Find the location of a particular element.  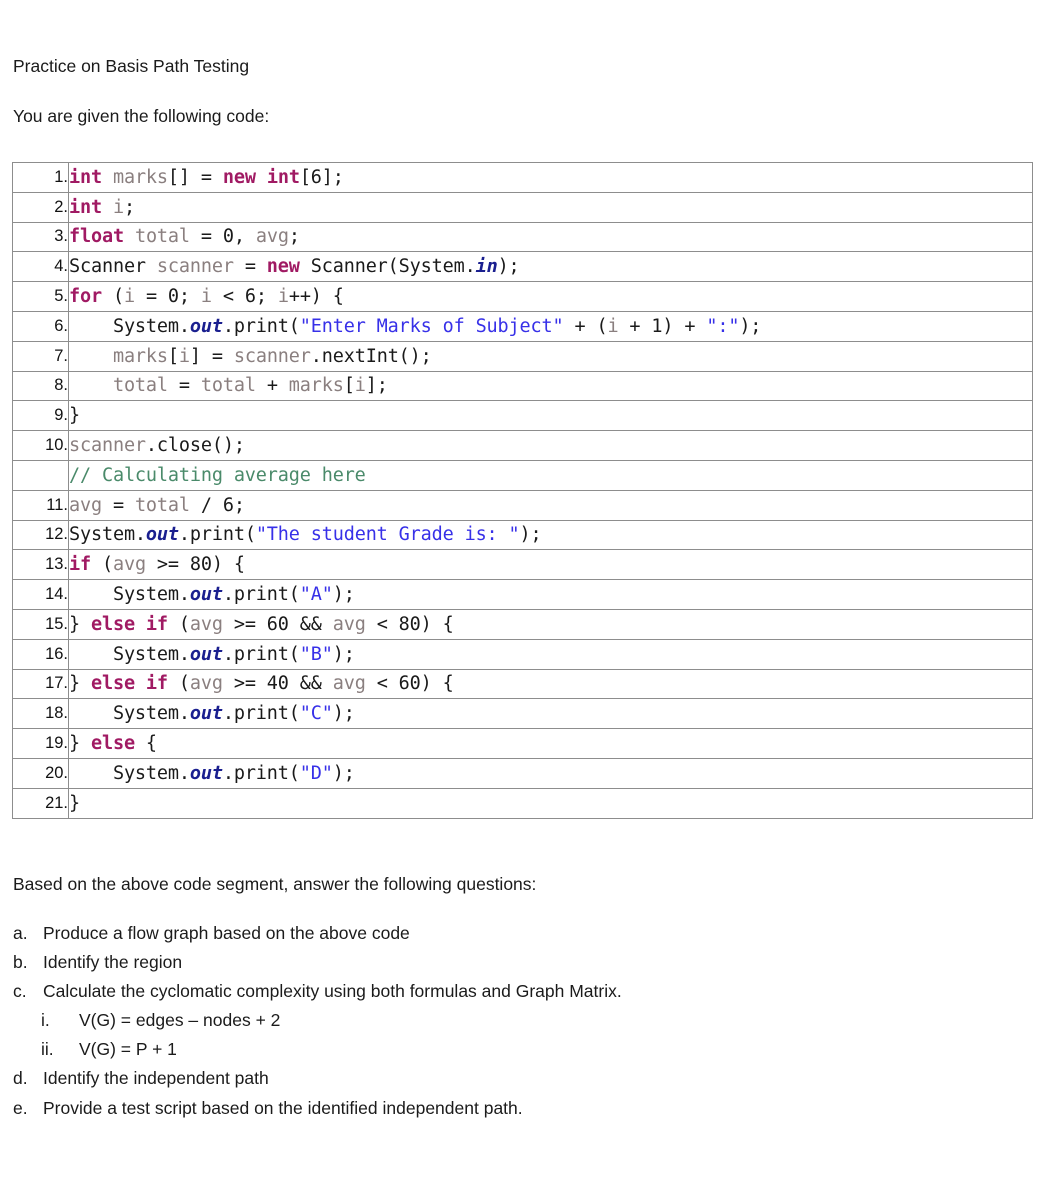

code-line-number: 4. is located at coordinates (40, 267).